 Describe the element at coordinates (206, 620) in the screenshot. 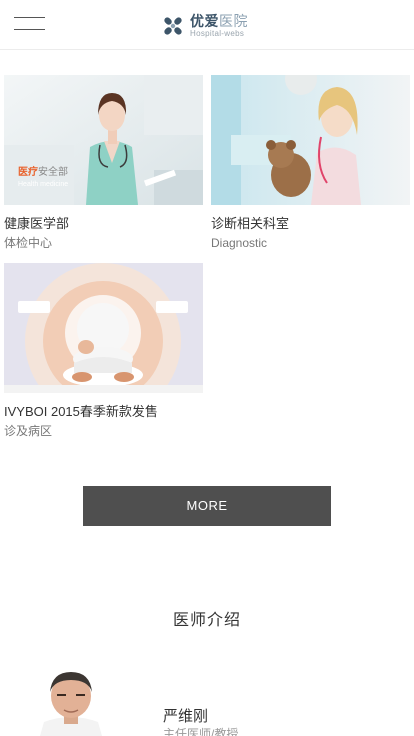

I see `doctors-section-title: 医师介绍` at that location.